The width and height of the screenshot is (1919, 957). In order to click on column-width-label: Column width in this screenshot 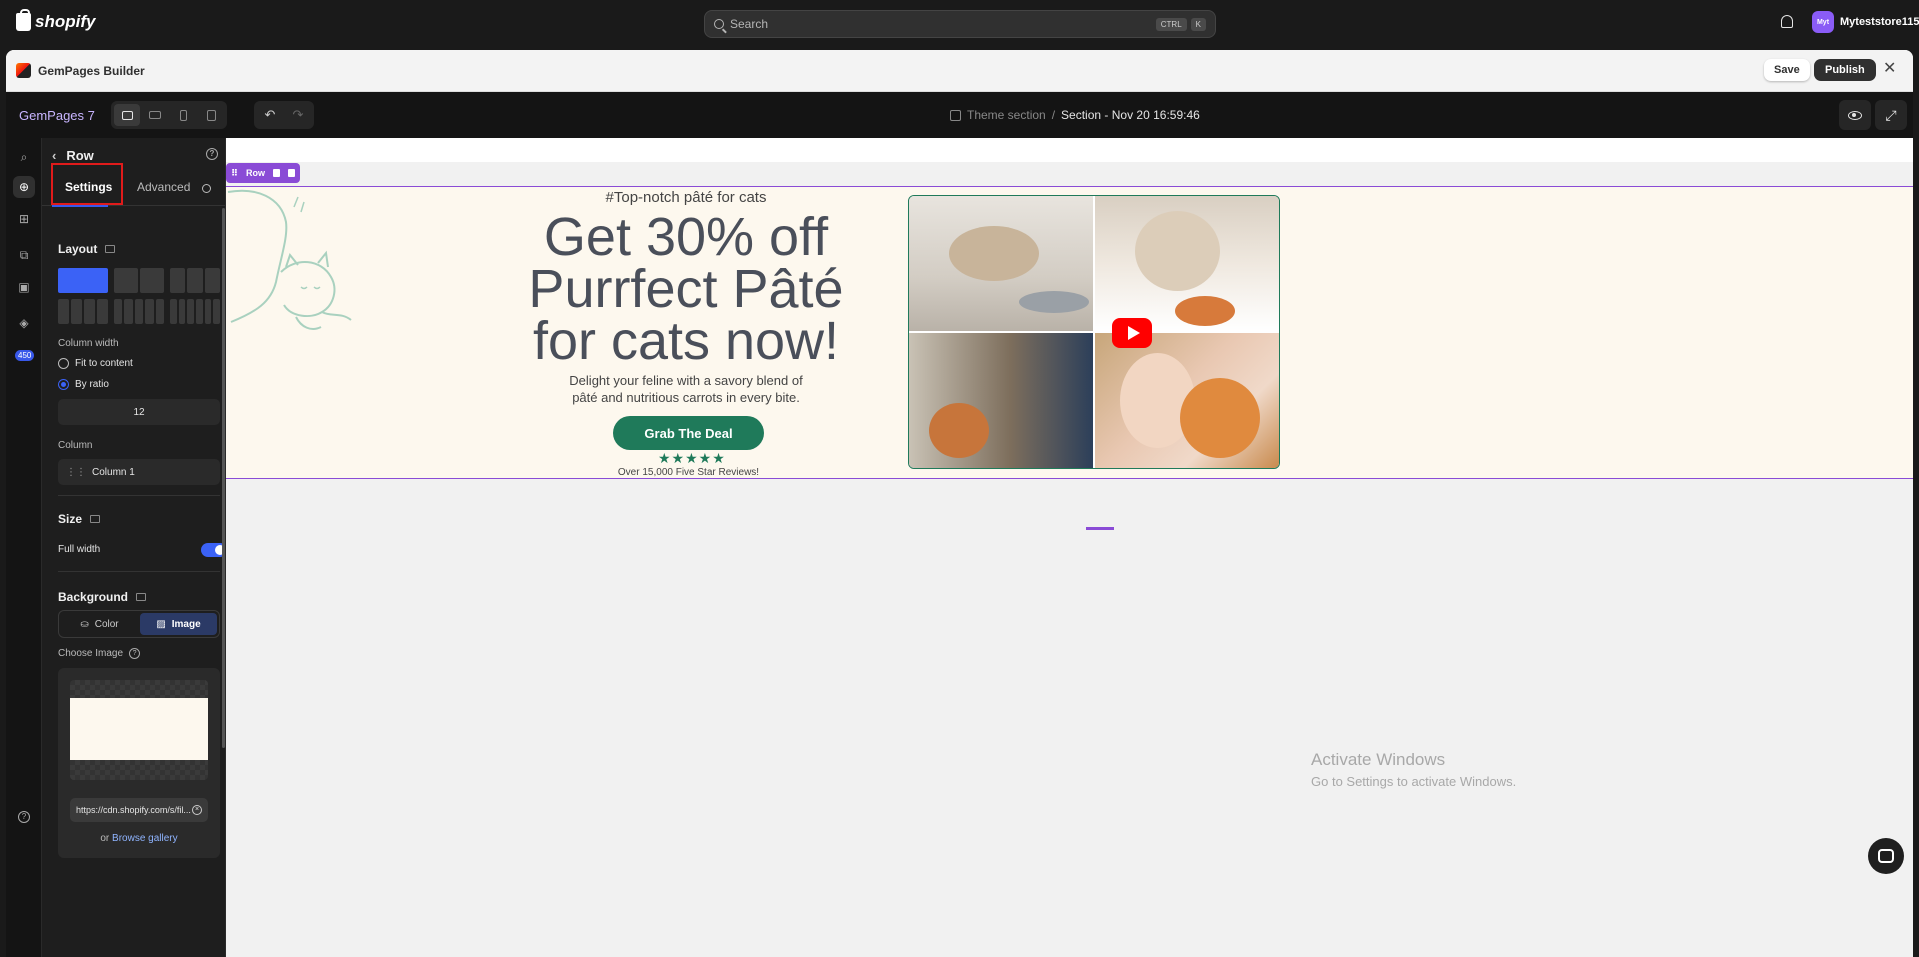, I will do `click(88, 343)`.